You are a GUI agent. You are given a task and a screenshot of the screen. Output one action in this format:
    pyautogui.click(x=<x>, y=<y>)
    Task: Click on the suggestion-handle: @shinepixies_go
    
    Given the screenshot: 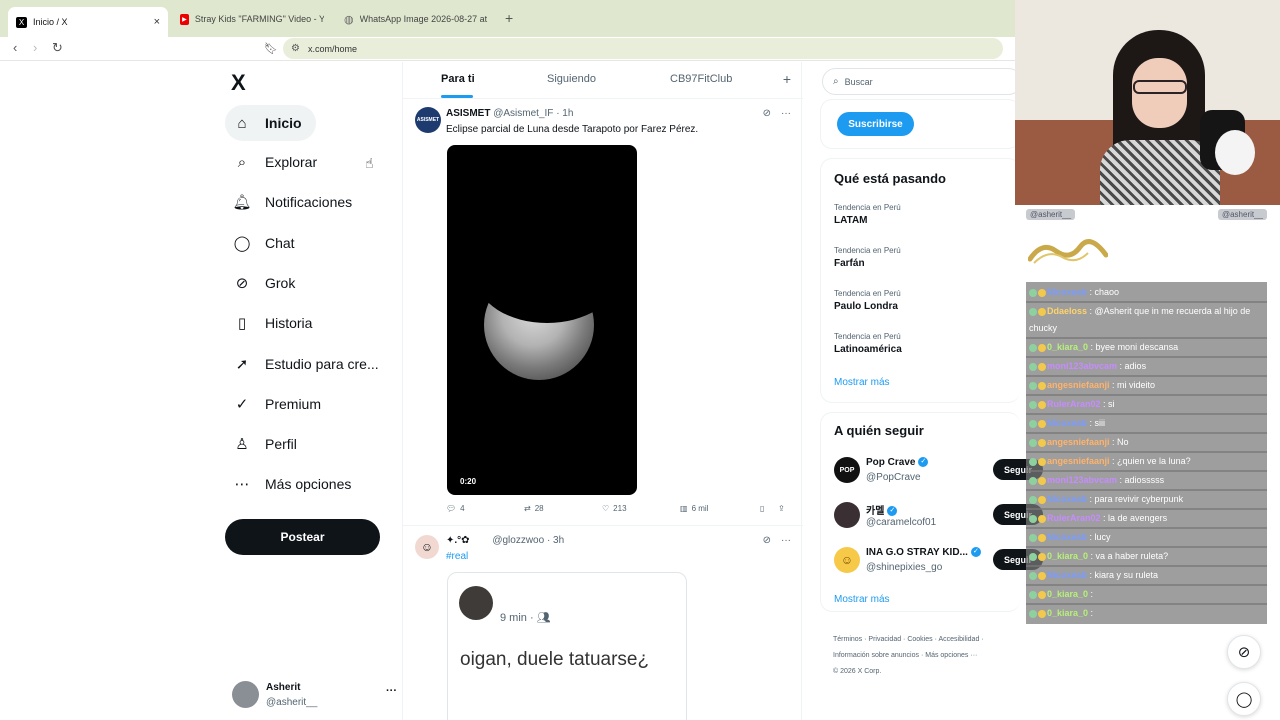 What is the action you would take?
    pyautogui.click(x=904, y=567)
    